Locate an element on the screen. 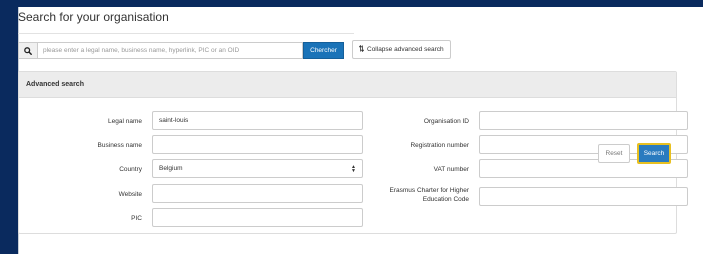  search-bar: Chercher is located at coordinates (181, 50).